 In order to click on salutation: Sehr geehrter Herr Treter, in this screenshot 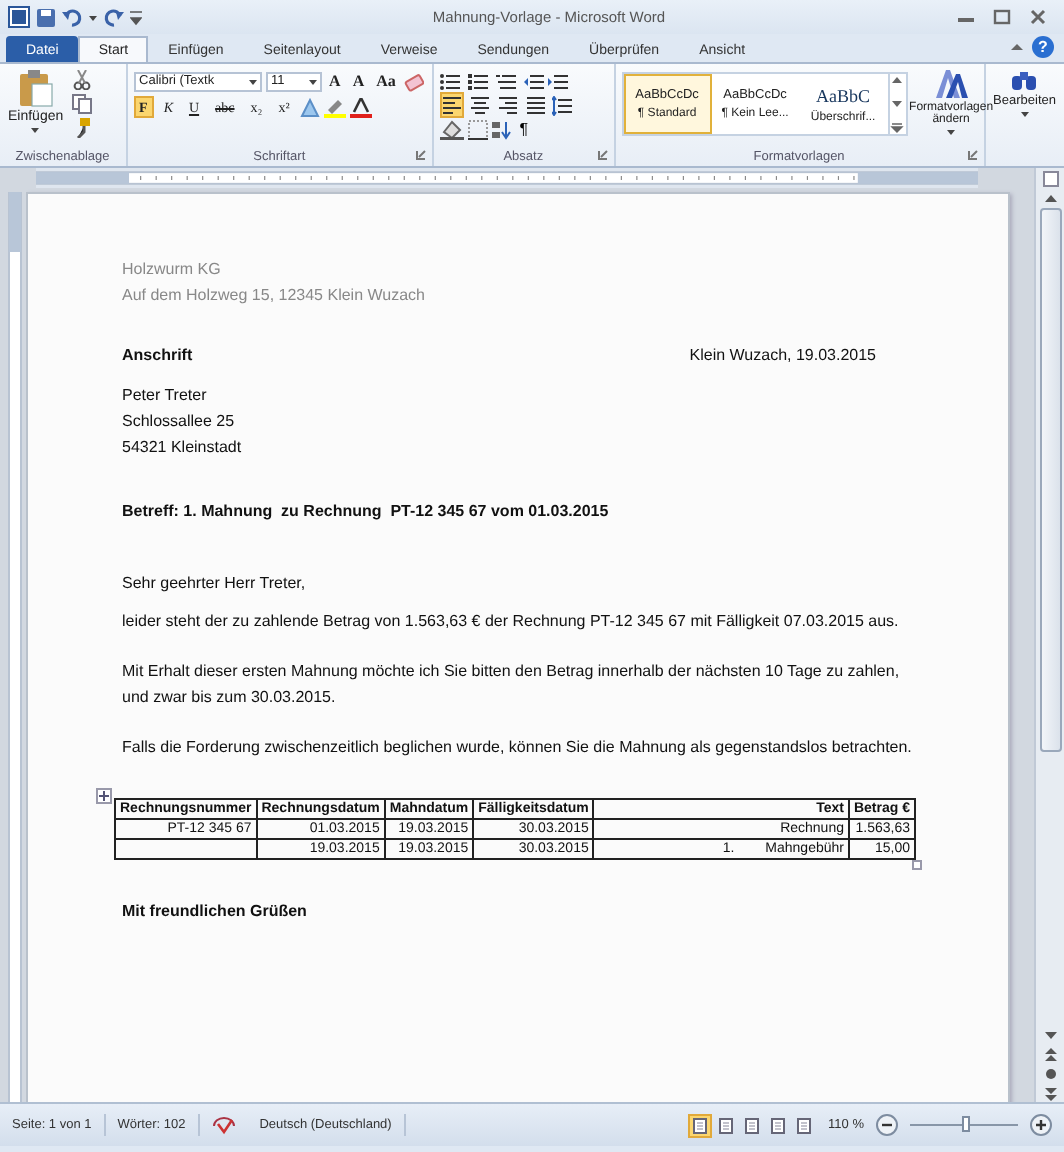, I will do `click(215, 584)`.